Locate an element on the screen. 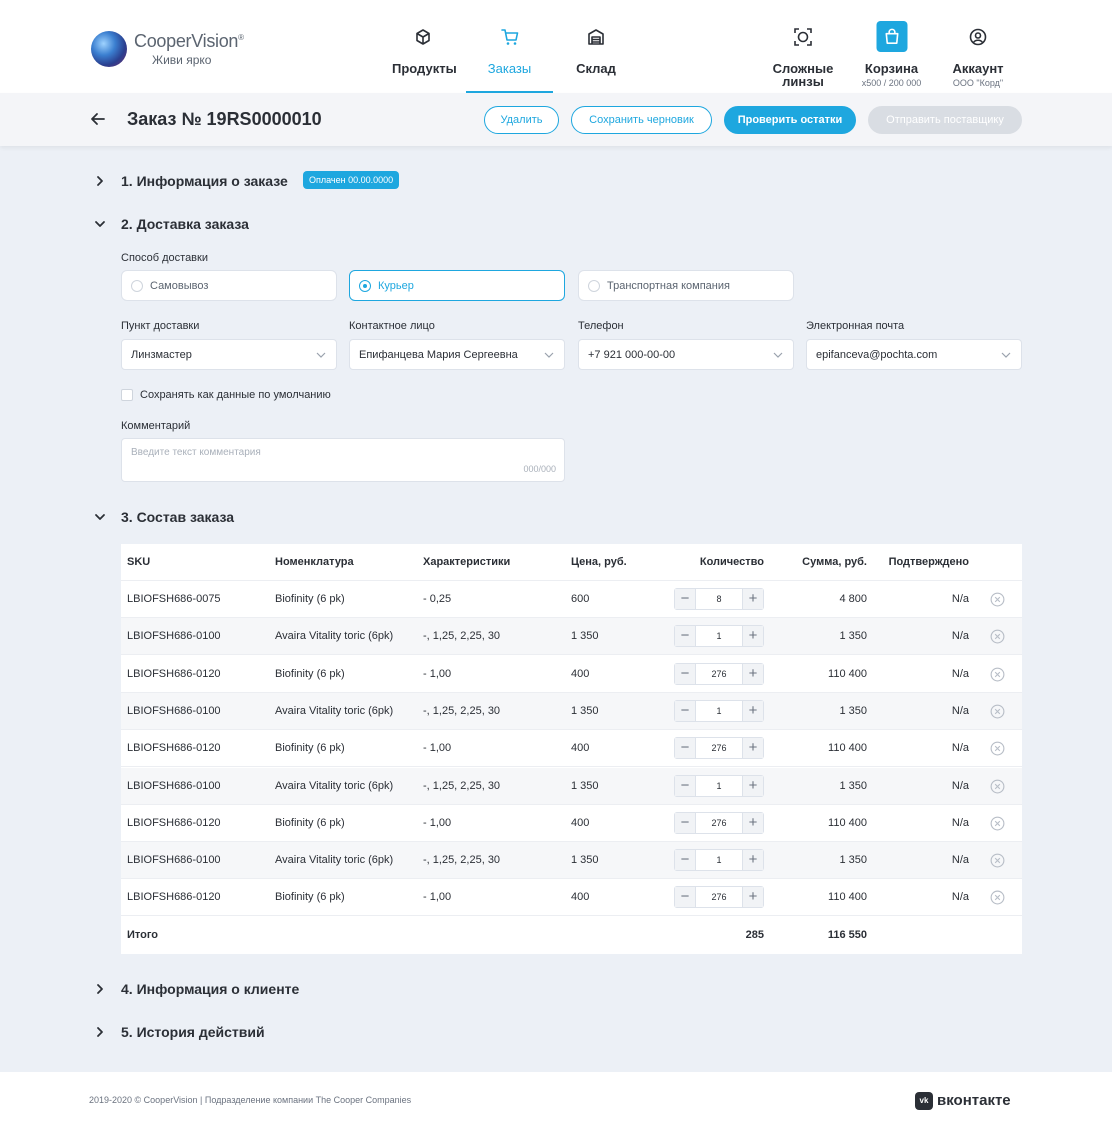 The width and height of the screenshot is (1112, 1128). phone-select: +7 921 000-00-00 is located at coordinates (686, 354).